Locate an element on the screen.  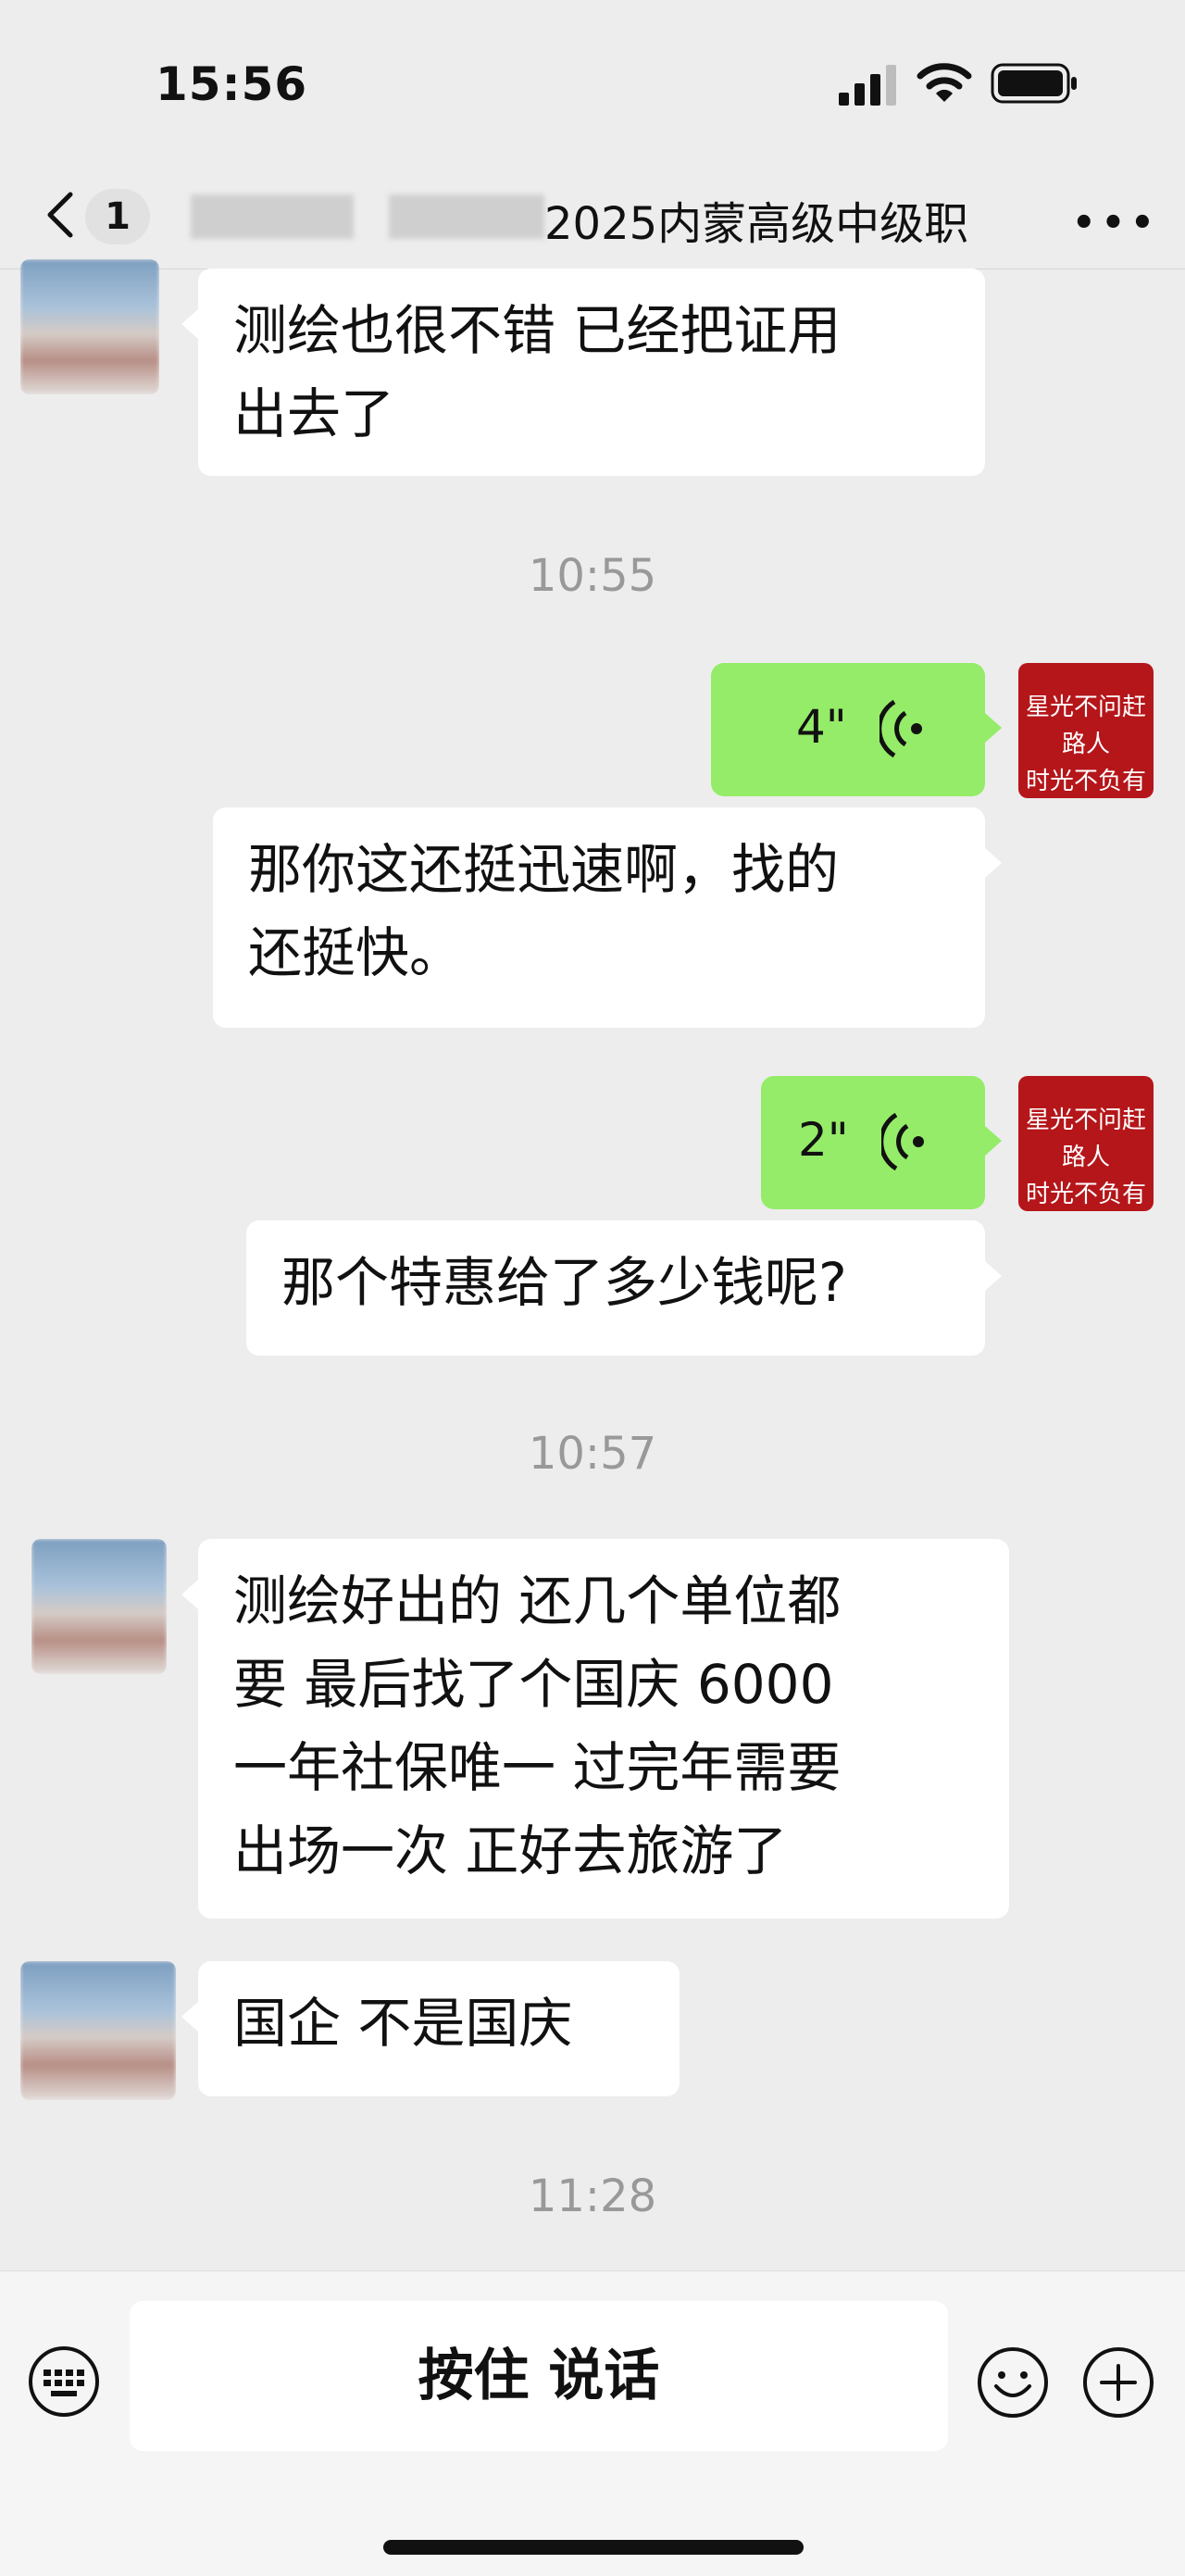
wifi-icon is located at coordinates (944, 83).